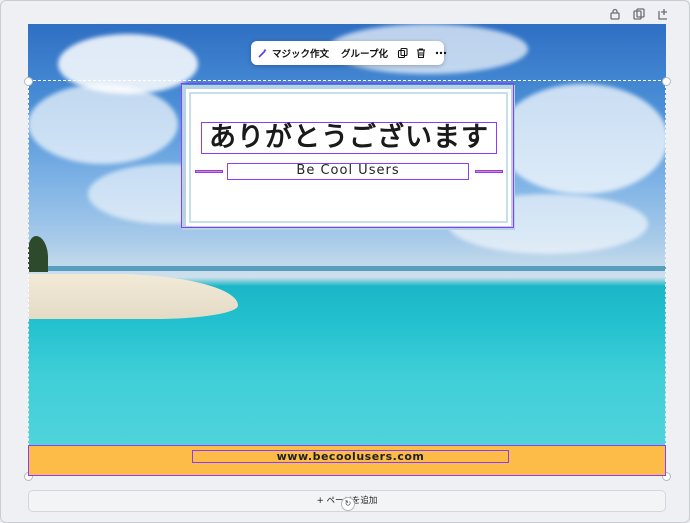 This screenshot has width=690, height=523. Describe the element at coordinates (666, 81) in the screenshot. I see `resize-handle-top-right` at that location.